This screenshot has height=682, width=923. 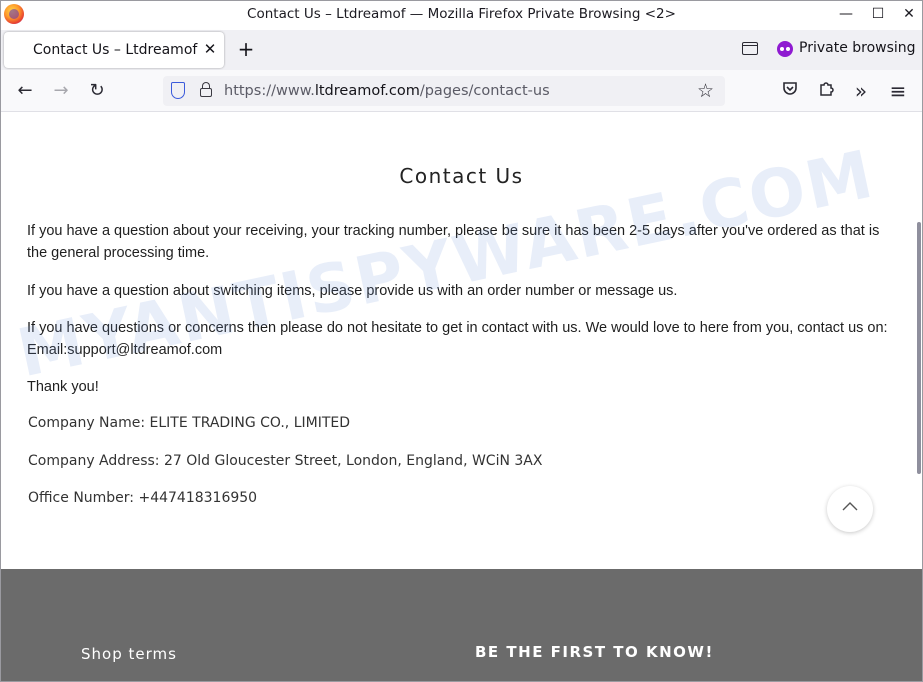 I want to click on footer-newsletter-heading: BE THE FIRST TO KNOW!, so click(x=594, y=652).